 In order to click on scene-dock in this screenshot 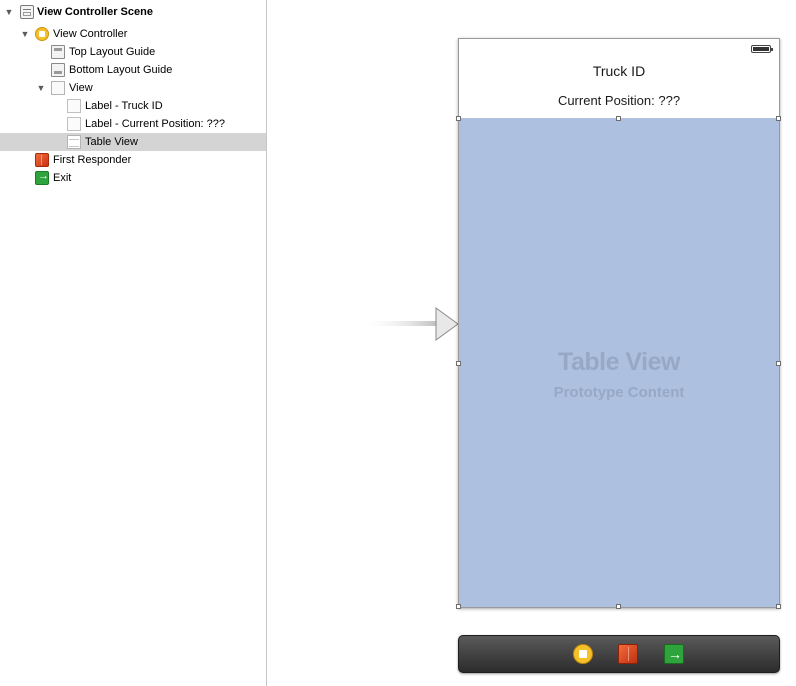, I will do `click(619, 654)`.